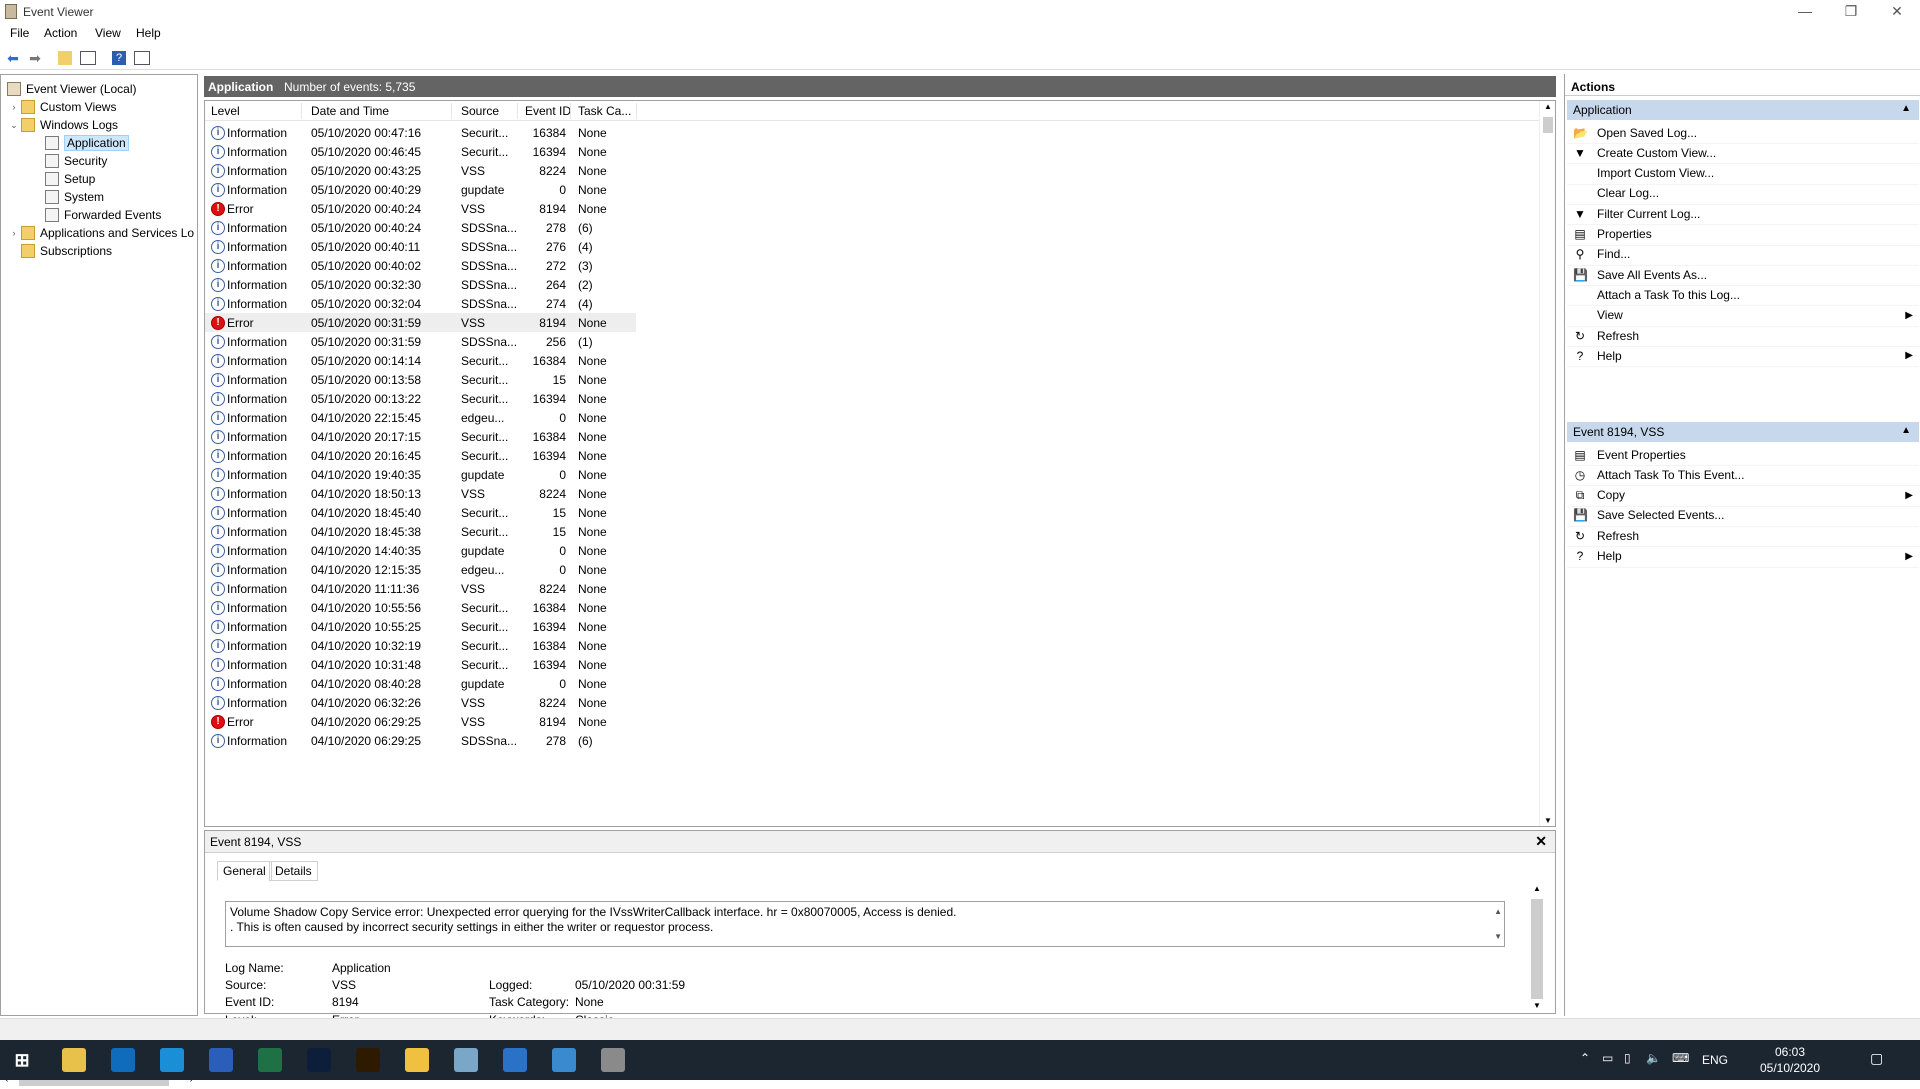 The height and width of the screenshot is (1089, 1920). What do you see at coordinates (1743, 557) in the screenshot?
I see `action-item: ? Help ▶` at bounding box center [1743, 557].